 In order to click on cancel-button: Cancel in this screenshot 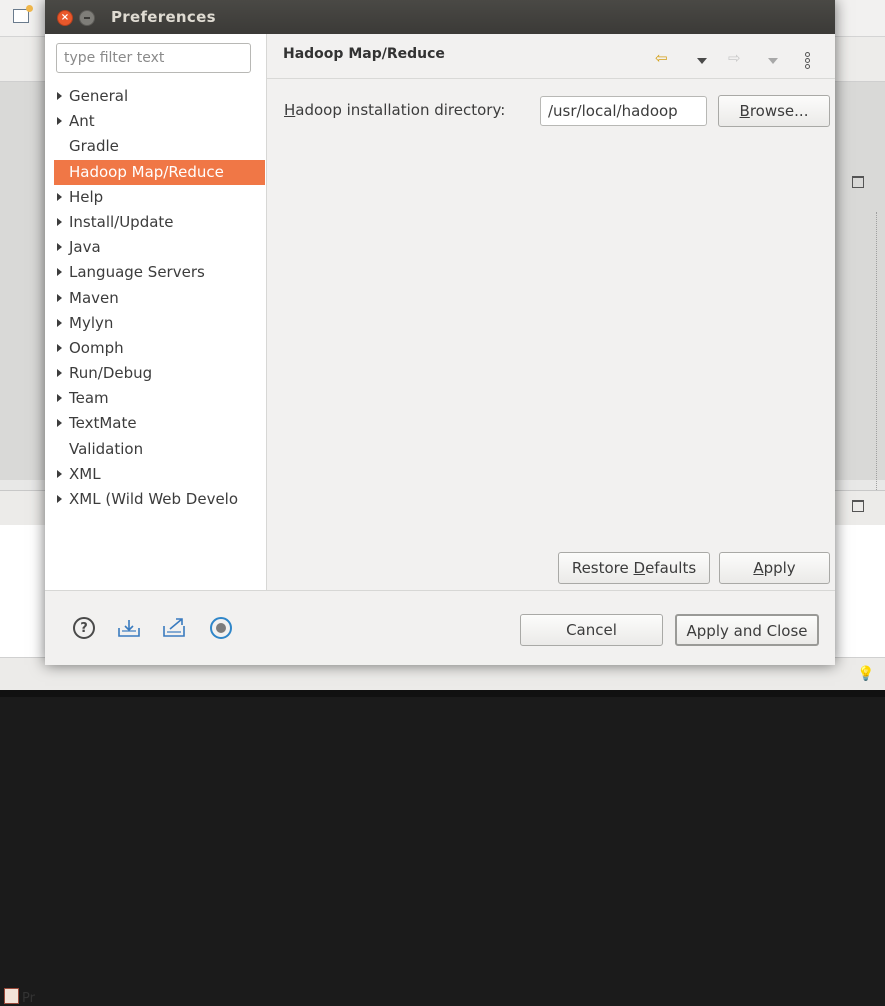, I will do `click(591, 630)`.